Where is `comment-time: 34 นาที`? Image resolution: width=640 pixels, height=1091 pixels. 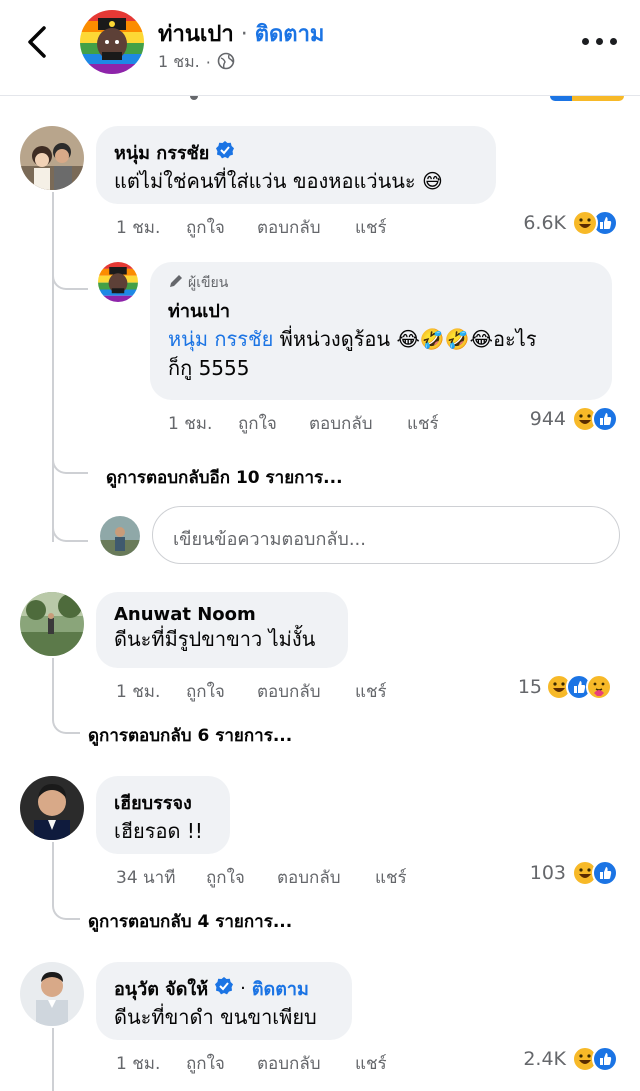
comment-time: 34 นาที is located at coordinates (161, 877).